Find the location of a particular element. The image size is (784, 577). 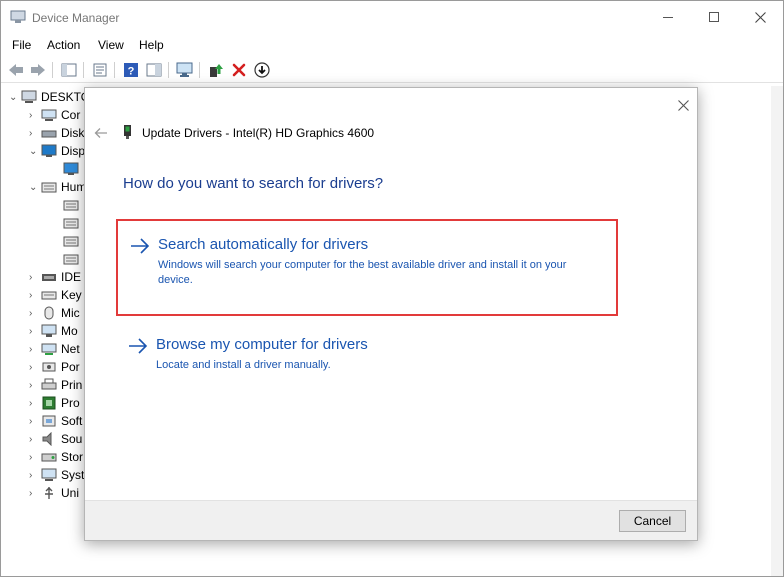

arrow-right-icon is located at coordinates (140, 246).